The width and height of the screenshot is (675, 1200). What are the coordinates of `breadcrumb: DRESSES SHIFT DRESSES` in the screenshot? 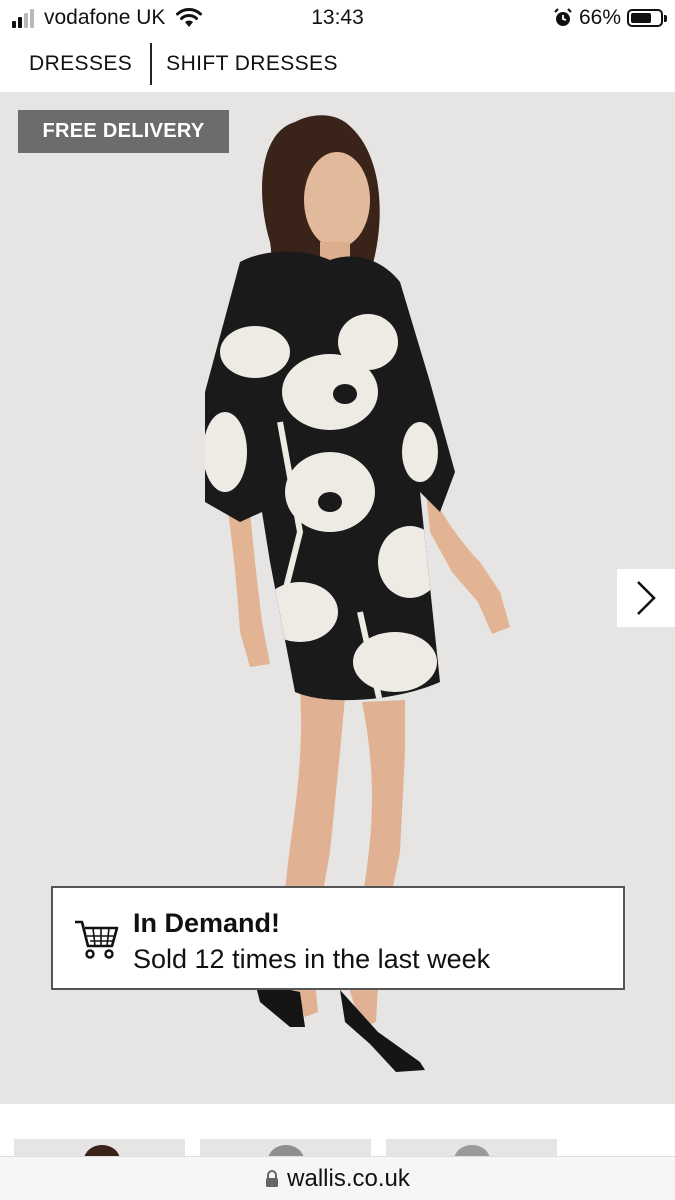 It's located at (337, 64).